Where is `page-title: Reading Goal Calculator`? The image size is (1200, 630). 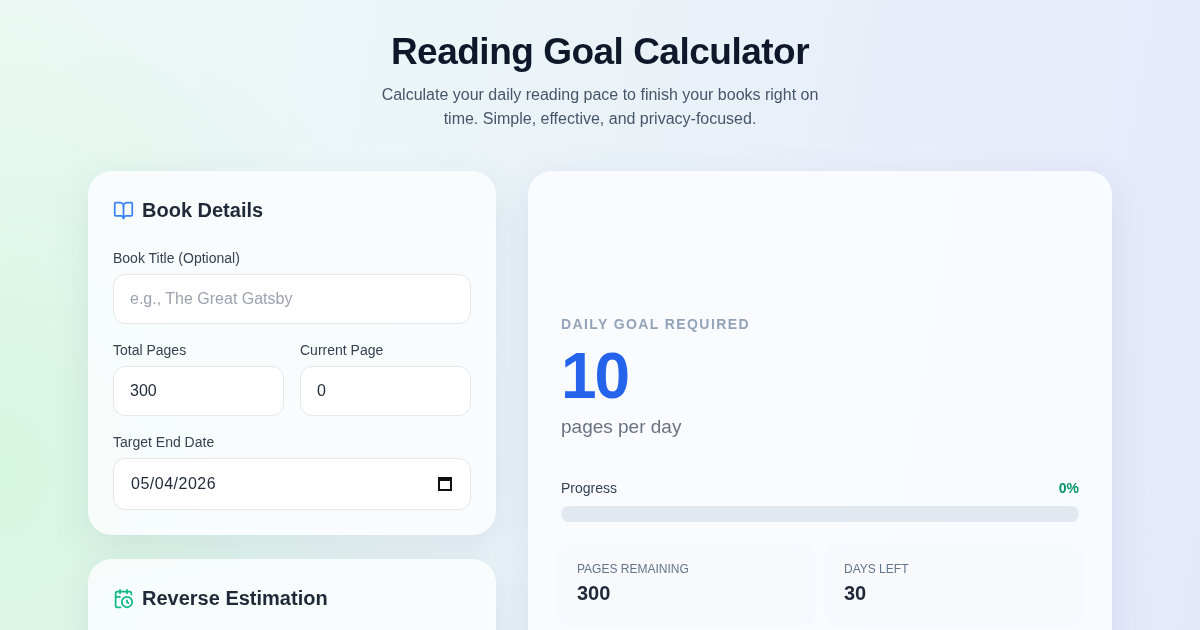
page-title: Reading Goal Calculator is located at coordinates (600, 52).